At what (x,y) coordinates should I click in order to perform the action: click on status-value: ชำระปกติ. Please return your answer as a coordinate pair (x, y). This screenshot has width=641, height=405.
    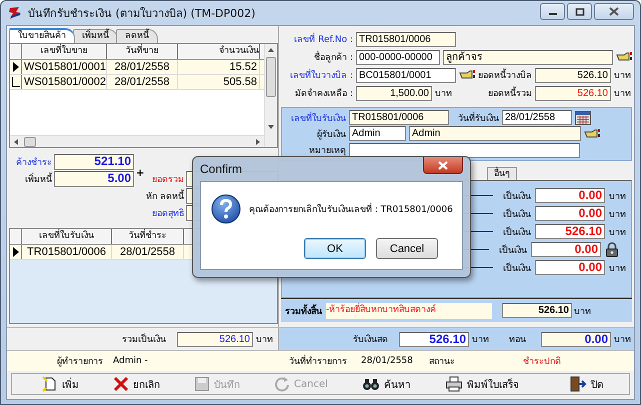
    Looking at the image, I should click on (541, 362).